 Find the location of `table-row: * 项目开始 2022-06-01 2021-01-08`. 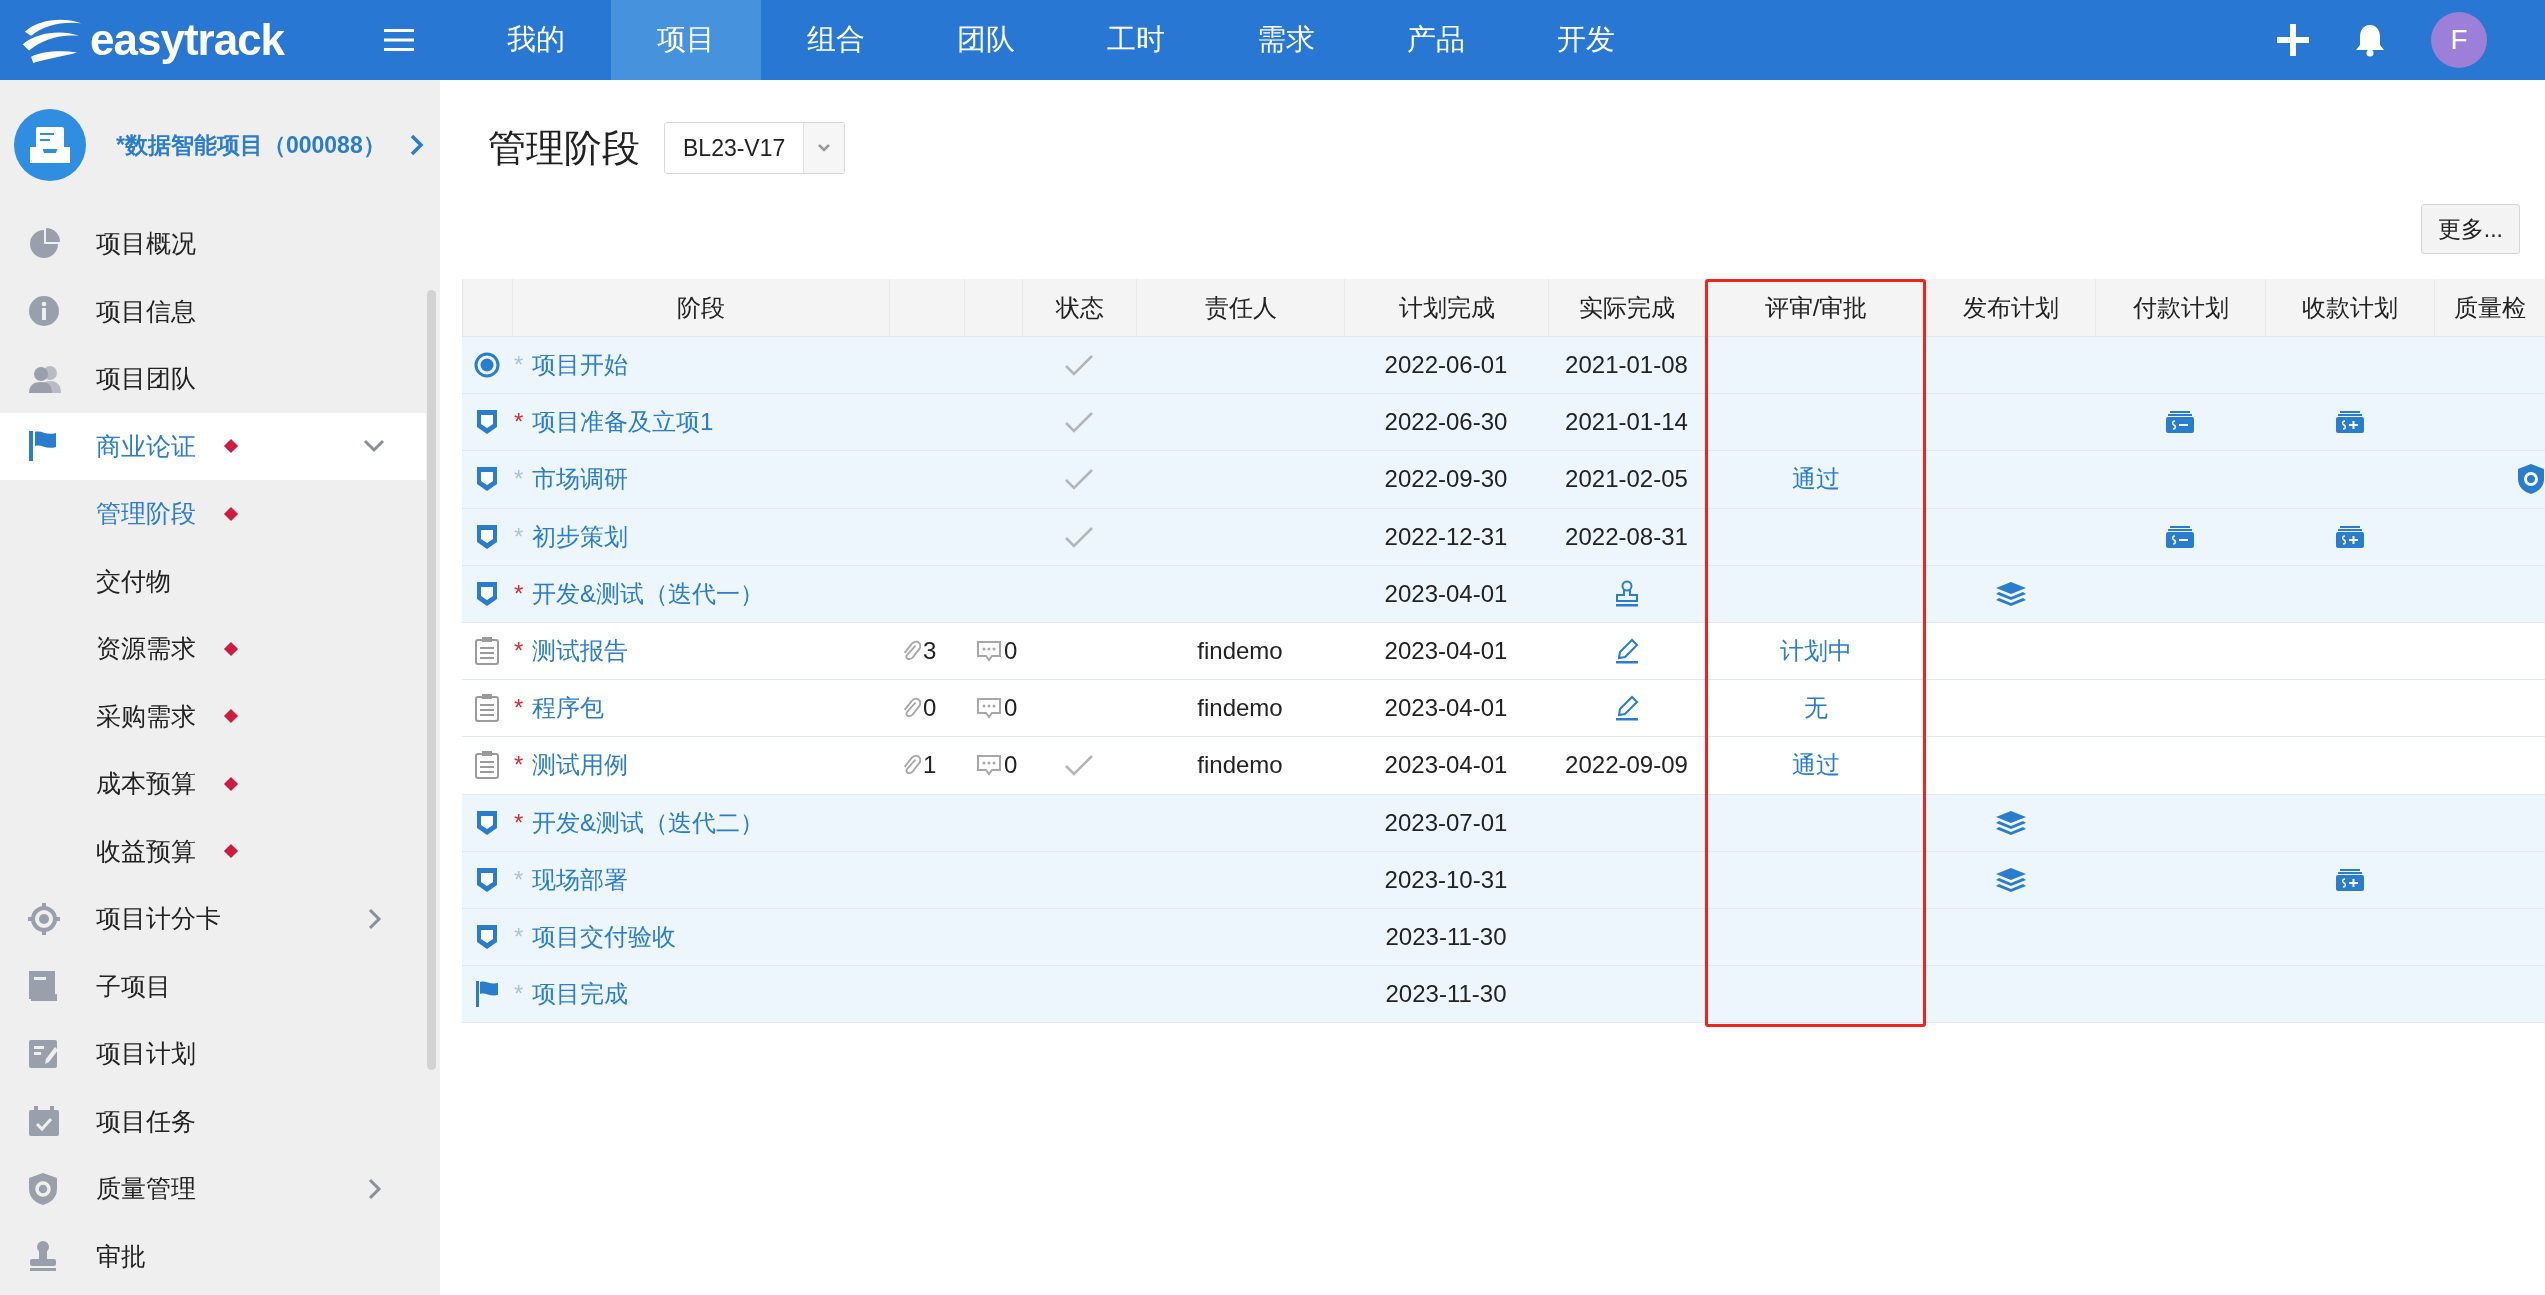

table-row: * 项目开始 2022-06-01 2021-01-08 is located at coordinates (1503, 366).